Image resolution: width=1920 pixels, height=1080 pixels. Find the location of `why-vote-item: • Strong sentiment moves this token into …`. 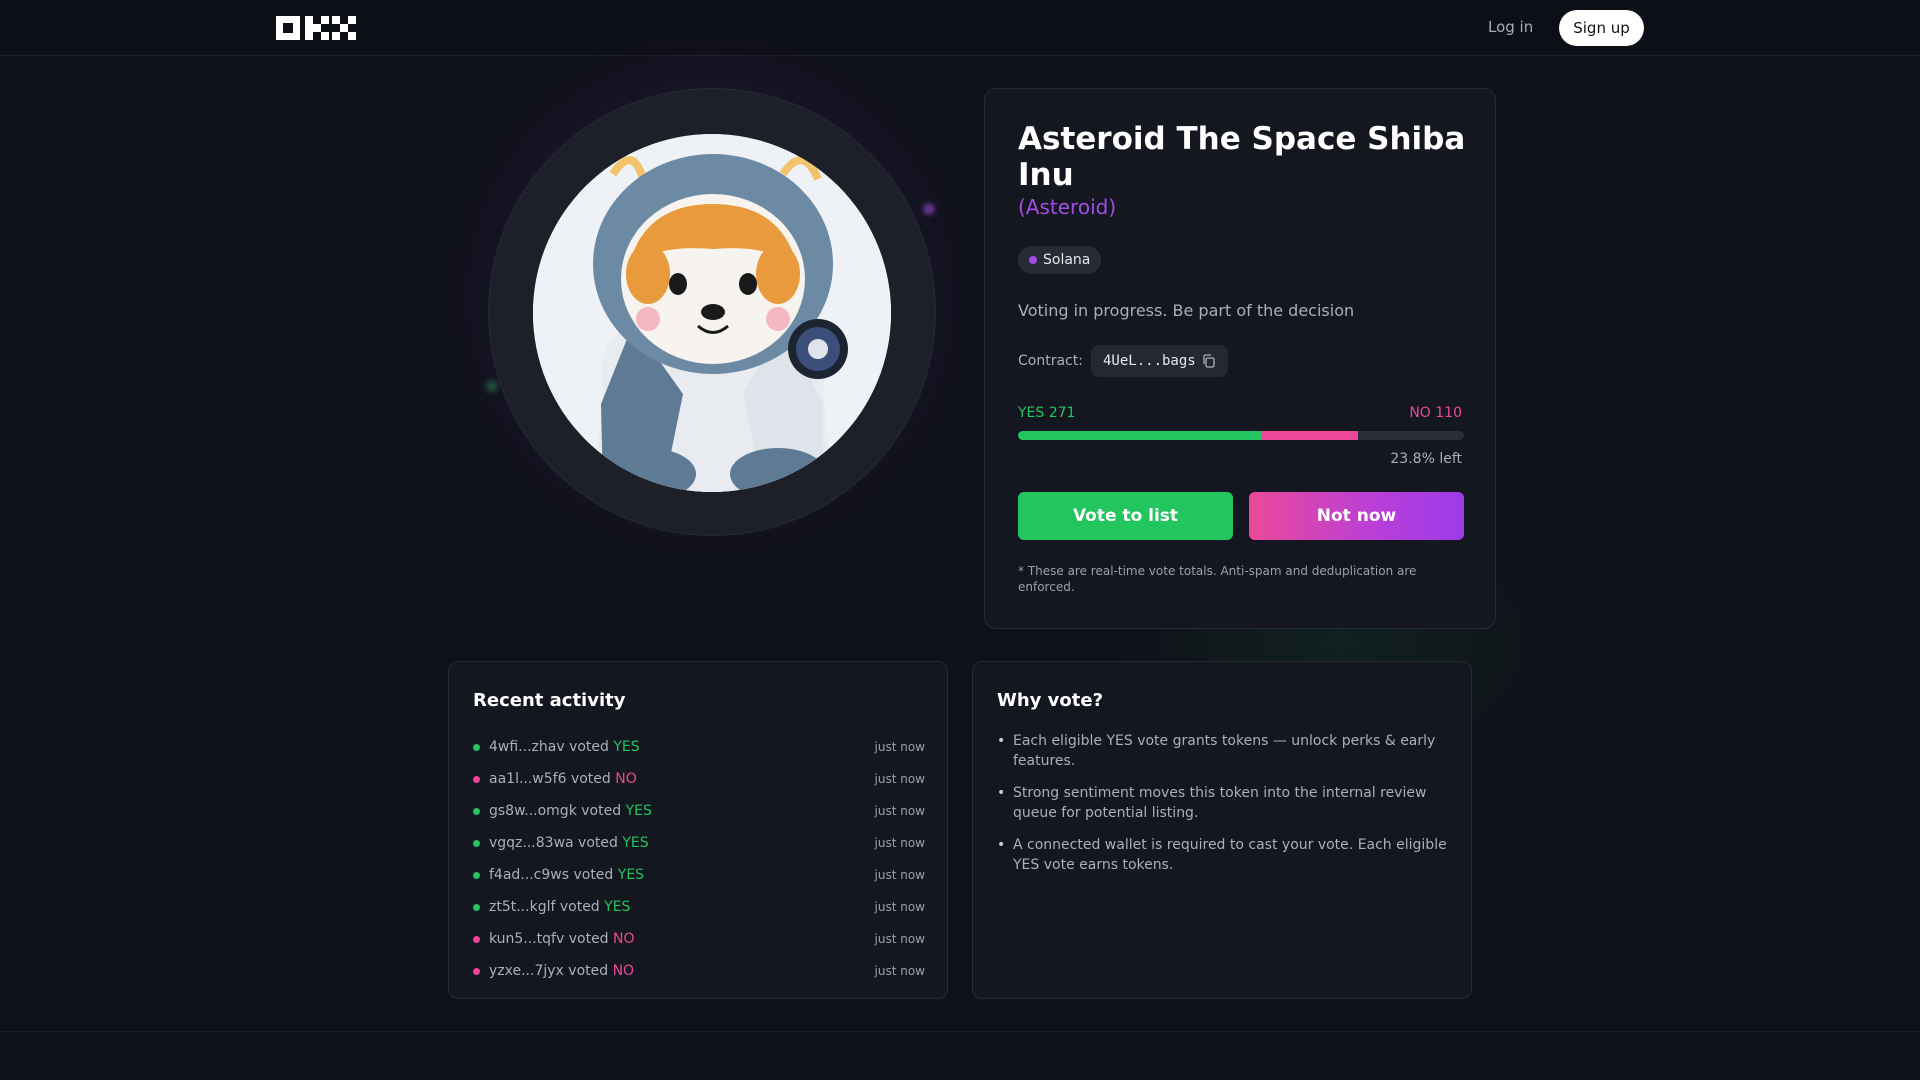

why-vote-item: • Strong sentiment moves this token into … is located at coordinates (1223, 803).